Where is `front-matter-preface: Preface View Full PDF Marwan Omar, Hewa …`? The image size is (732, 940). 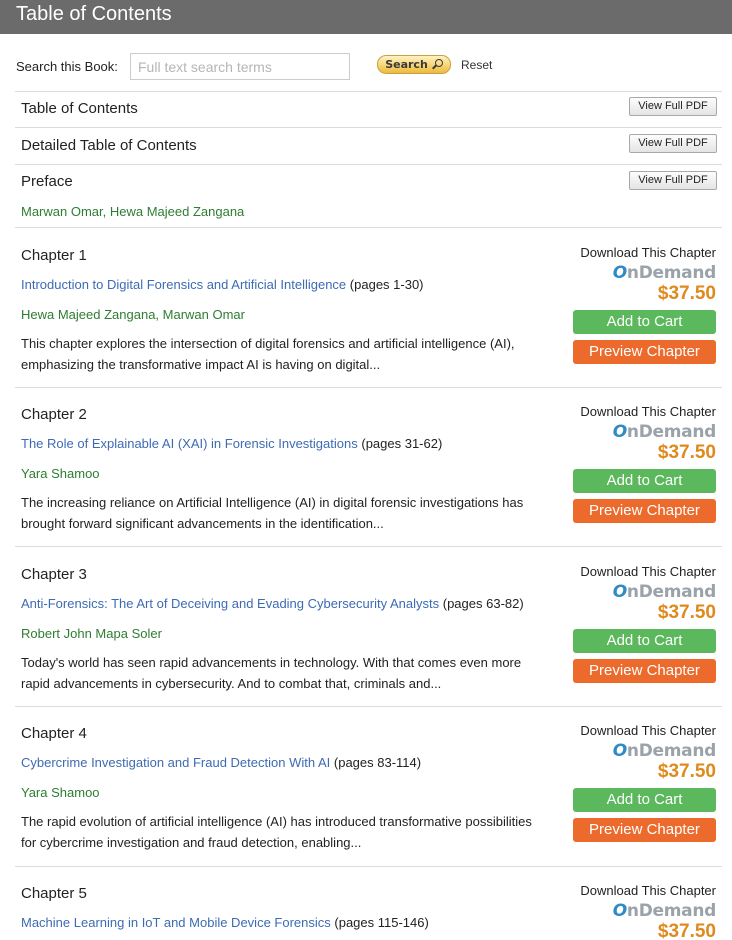
front-matter-preface: Preface View Full PDF Marwan Omar, Hewa … is located at coordinates (366, 196).